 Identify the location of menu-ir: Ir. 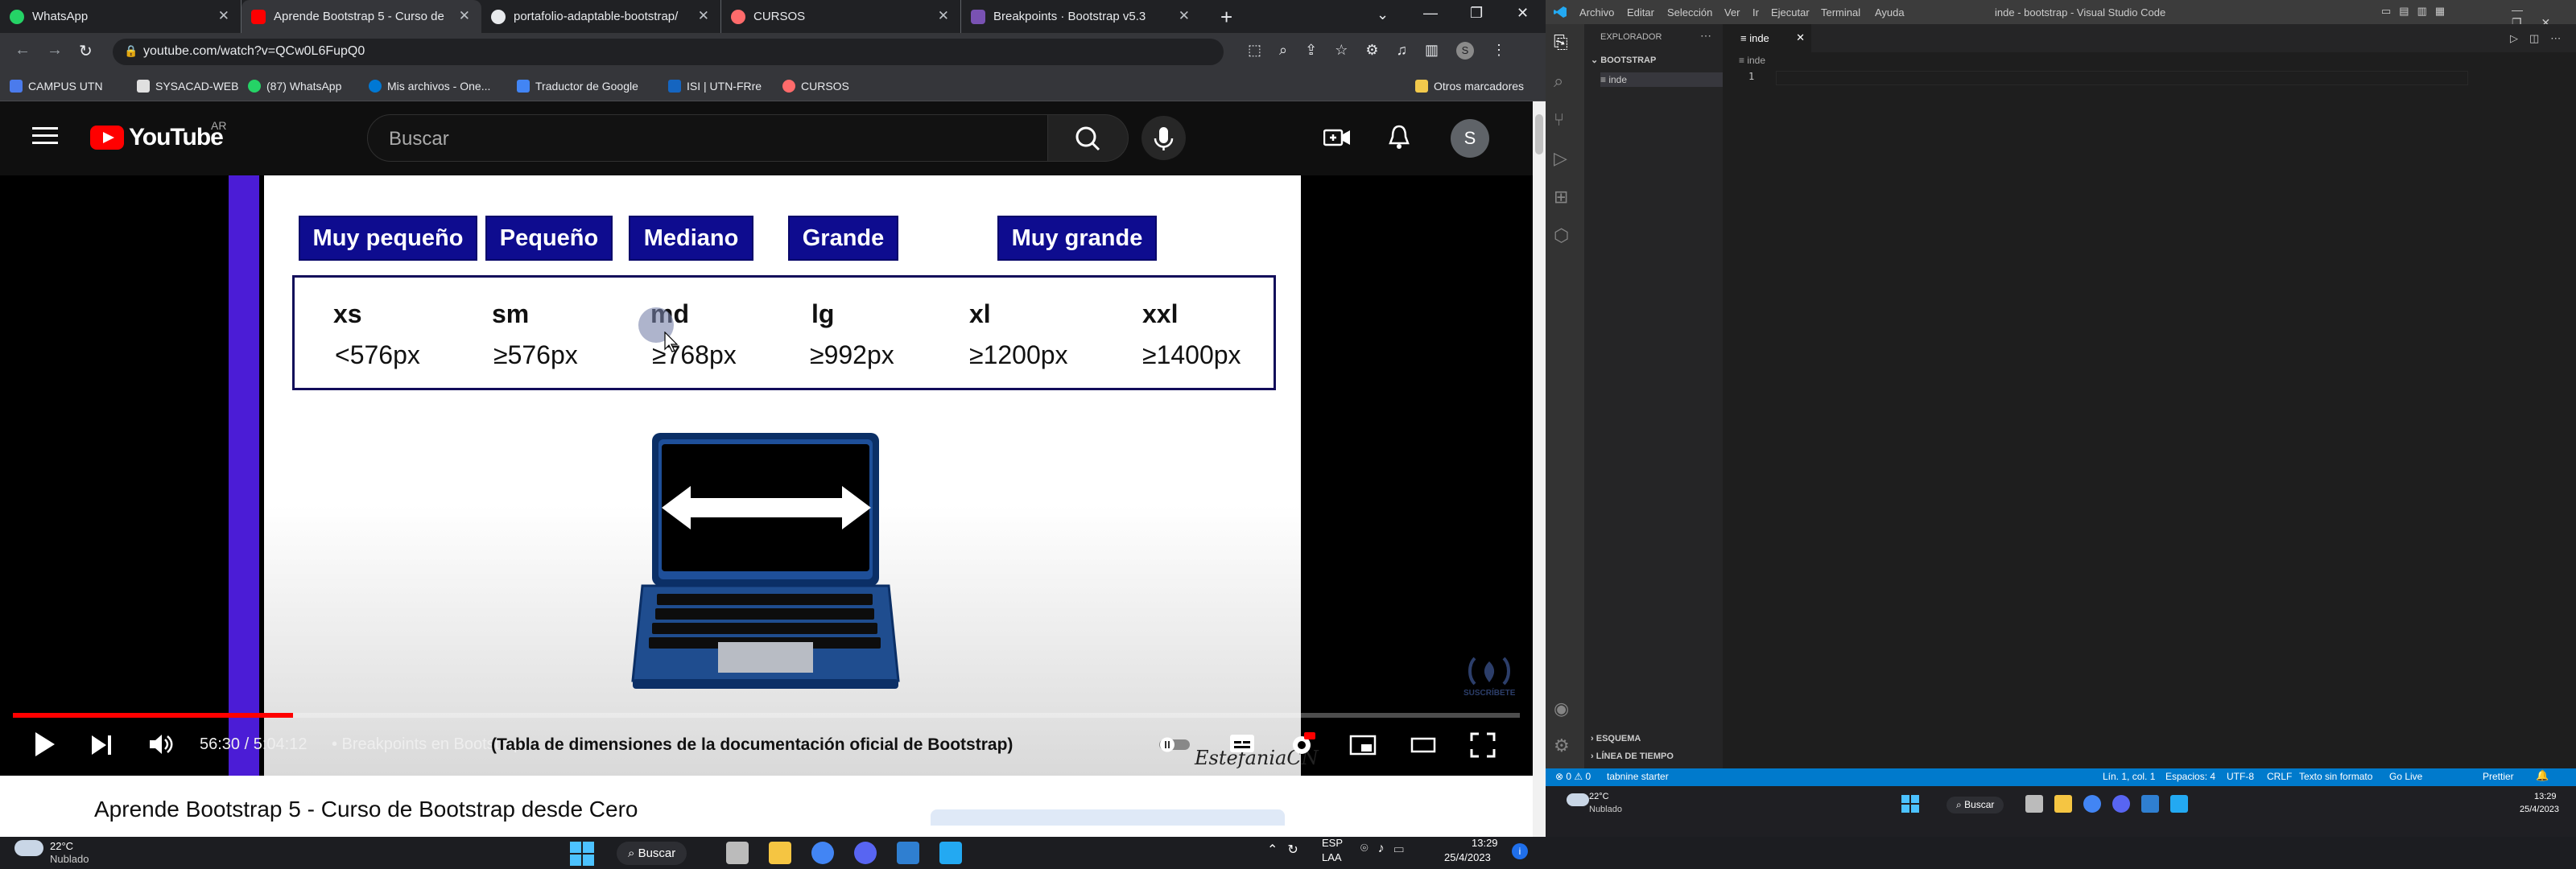
(1755, 12).